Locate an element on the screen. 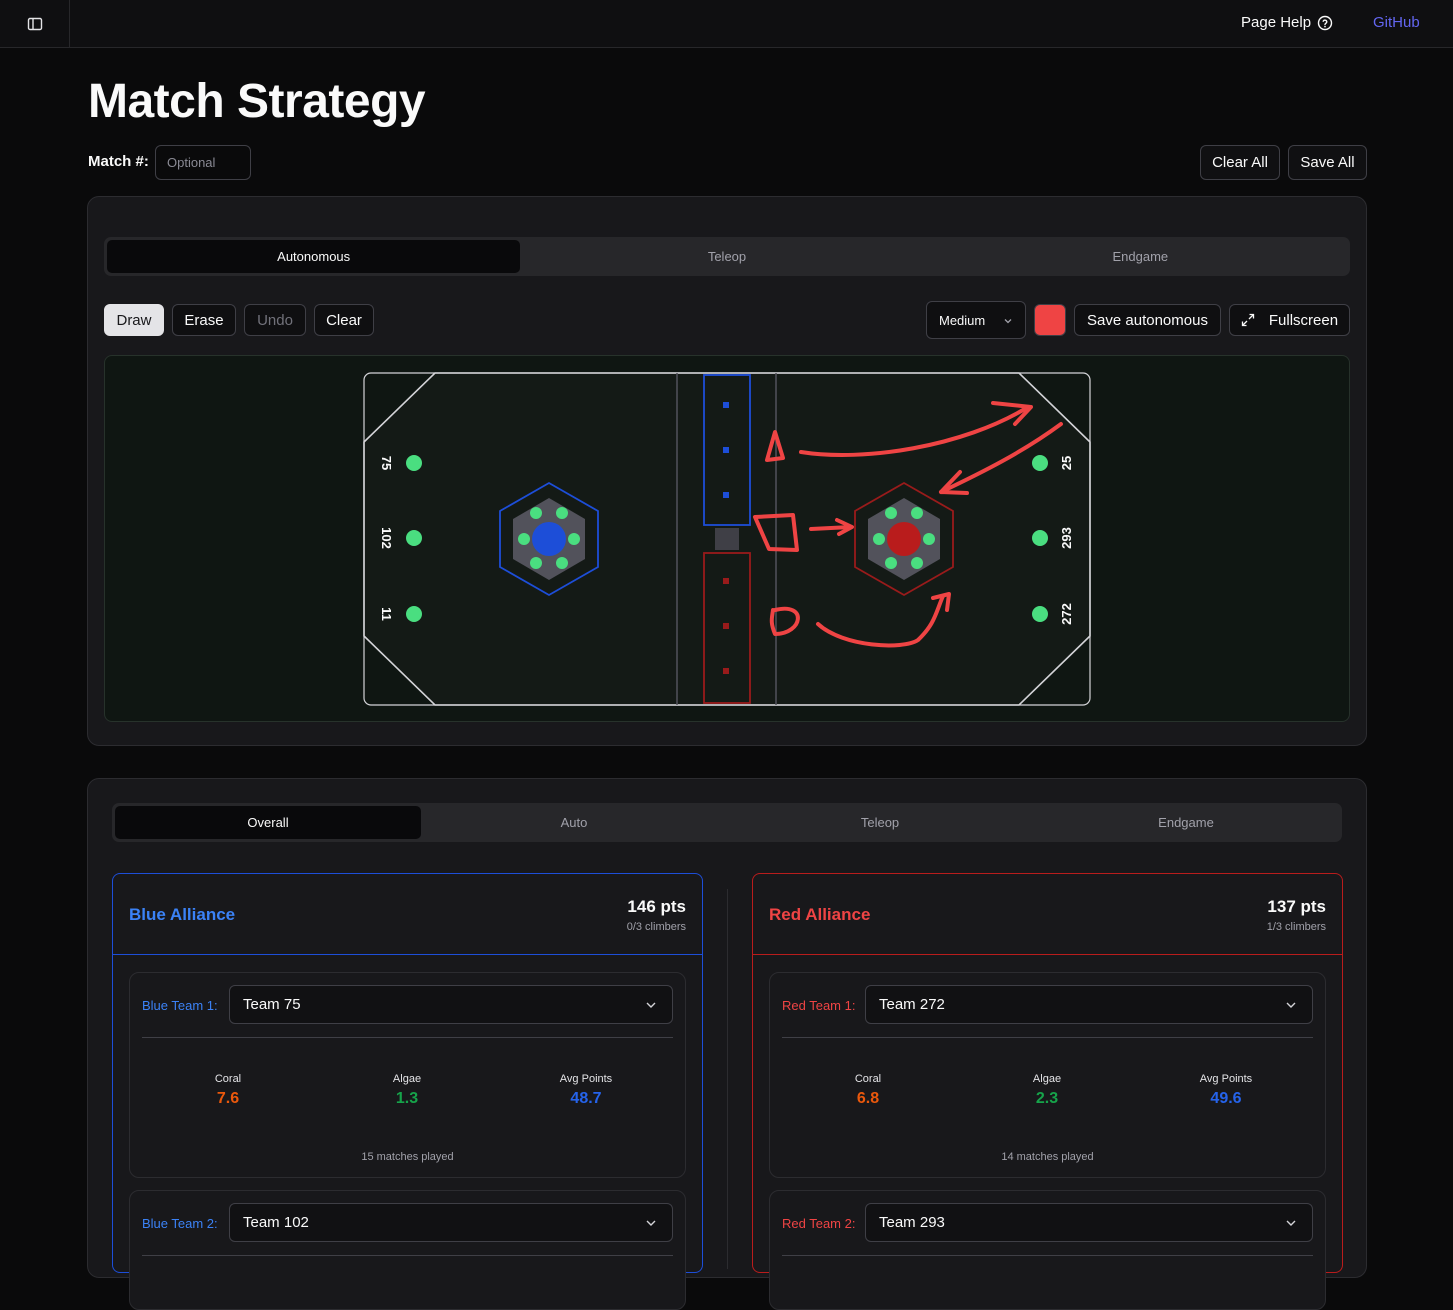 Image resolution: width=1453 pixels, height=1310 pixels. blue-team-2-select: Team 102 is located at coordinates (451, 1222).